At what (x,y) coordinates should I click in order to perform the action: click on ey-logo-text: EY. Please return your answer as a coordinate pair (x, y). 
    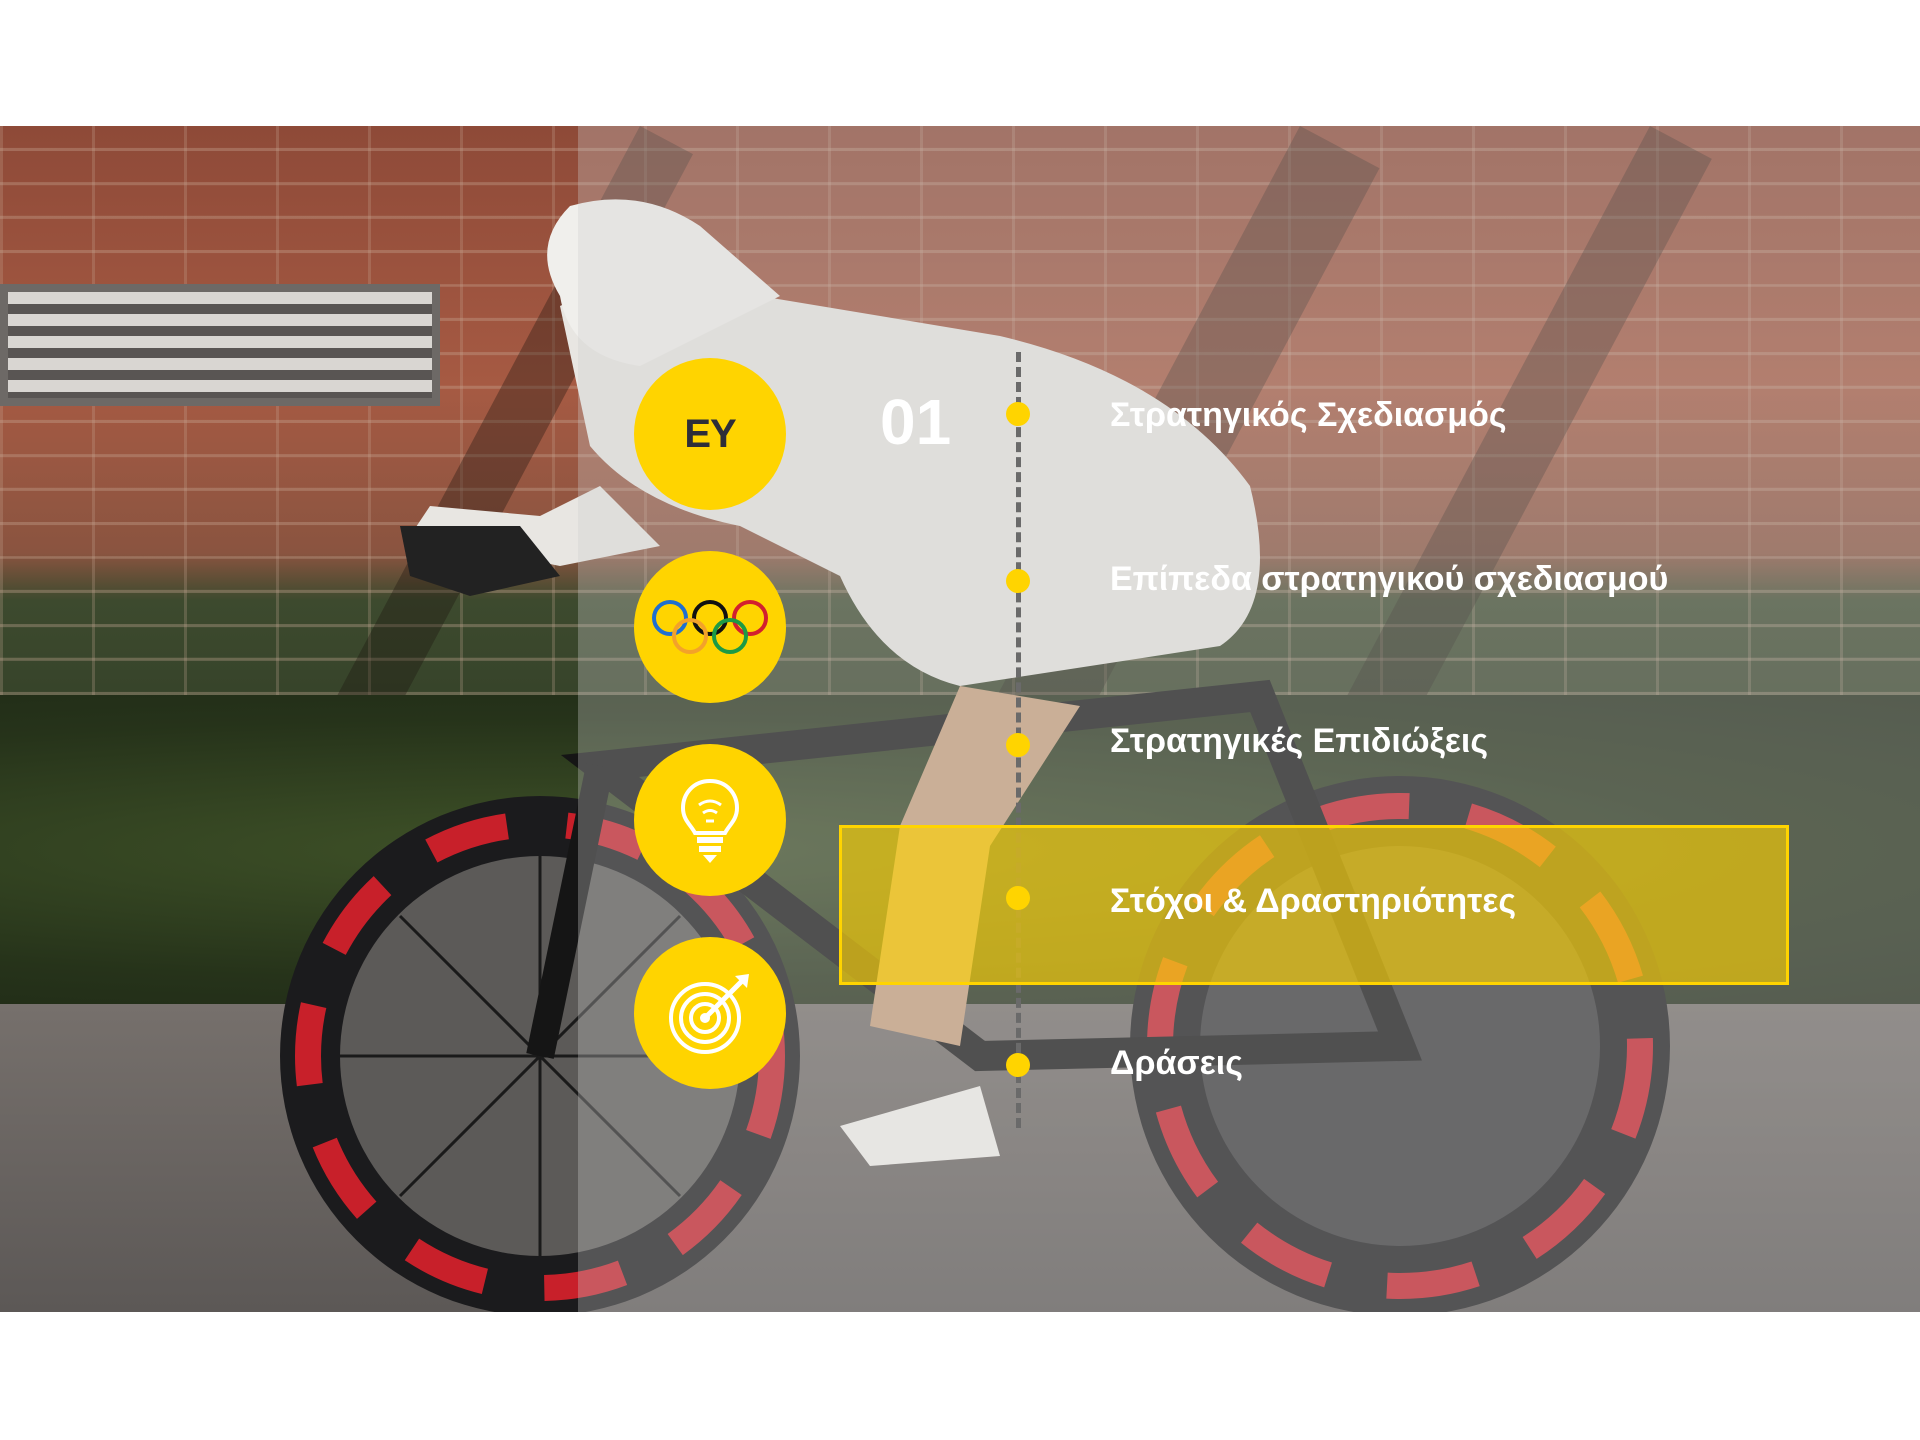
    Looking at the image, I should click on (710, 433).